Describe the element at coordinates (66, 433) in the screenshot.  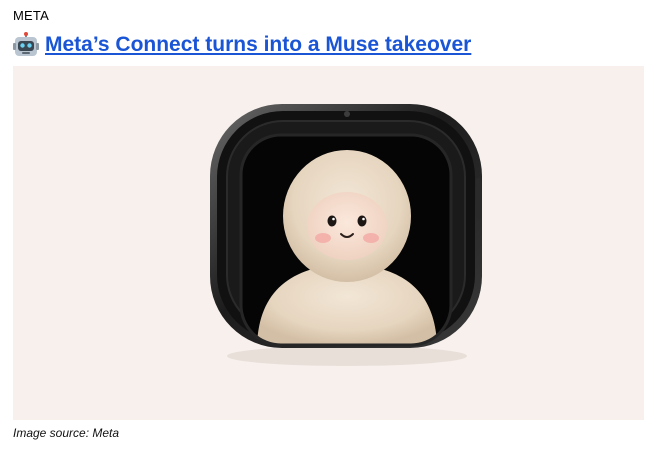
I see `image-caption: Image source: Meta` at that location.